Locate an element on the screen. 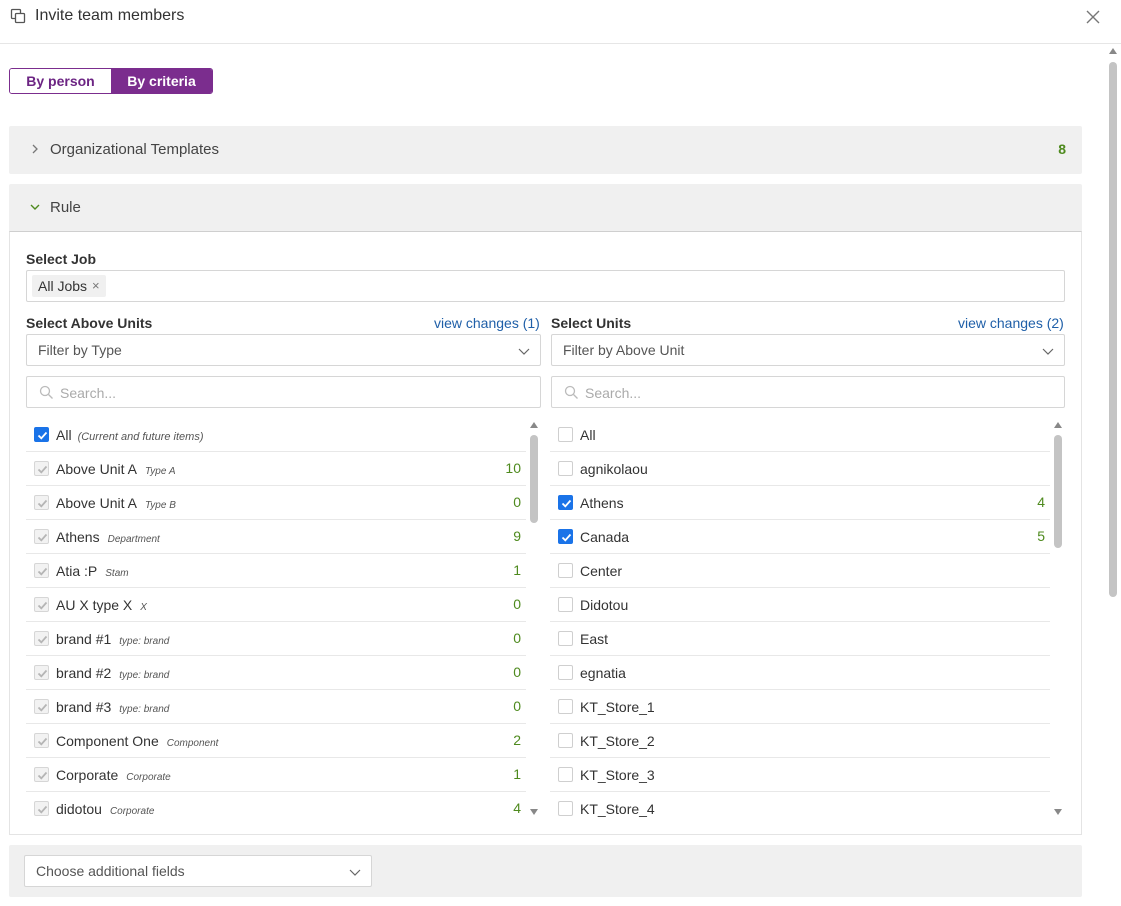  list-item: East is located at coordinates (800, 639).